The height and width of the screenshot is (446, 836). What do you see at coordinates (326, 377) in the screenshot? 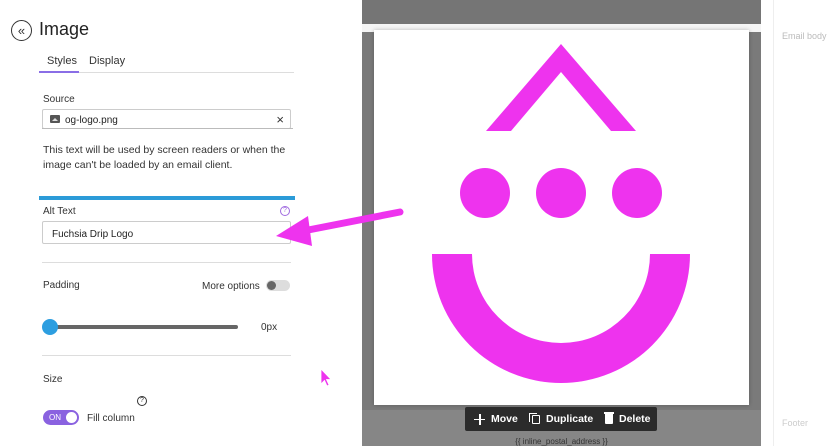
I see `mouse-cursor-icon` at bounding box center [326, 377].